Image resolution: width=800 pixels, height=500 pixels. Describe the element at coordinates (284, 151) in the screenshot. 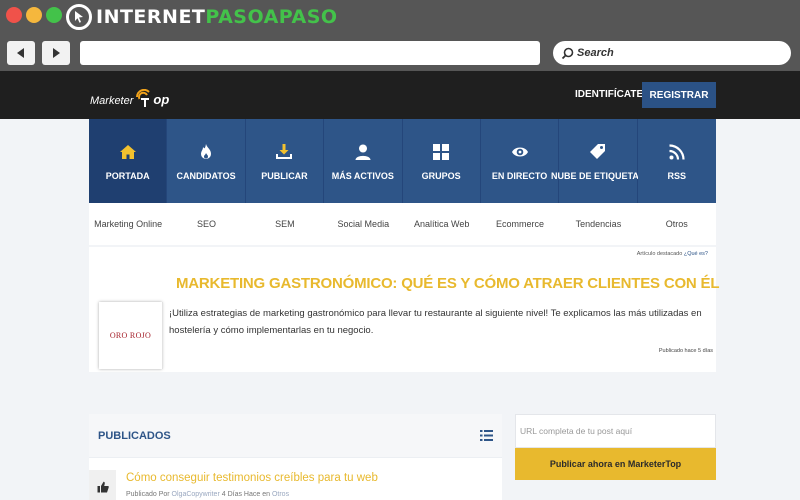

I see `download-icon` at that location.